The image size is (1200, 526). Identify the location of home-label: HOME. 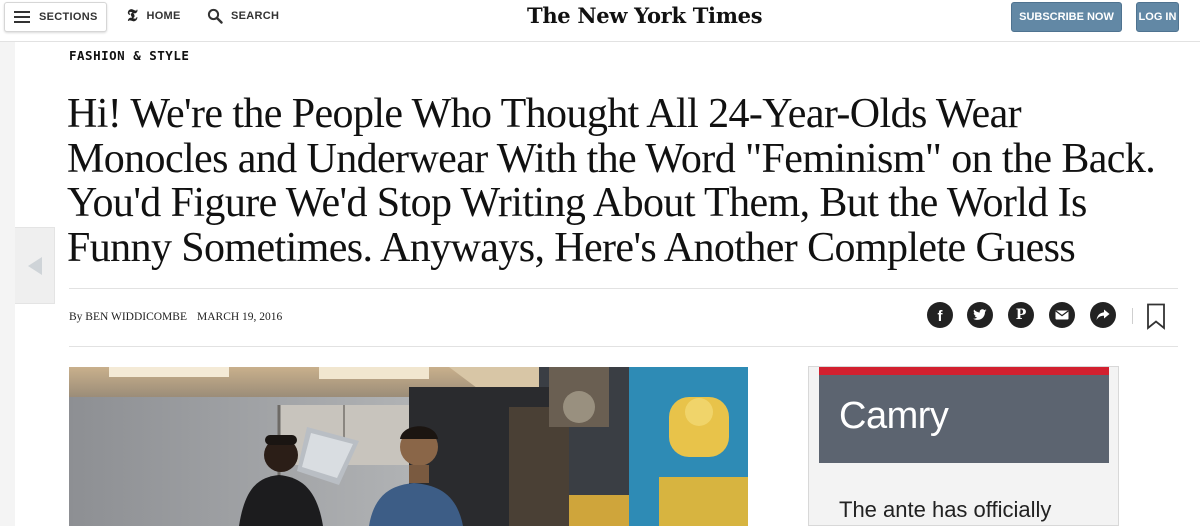
(163, 16).